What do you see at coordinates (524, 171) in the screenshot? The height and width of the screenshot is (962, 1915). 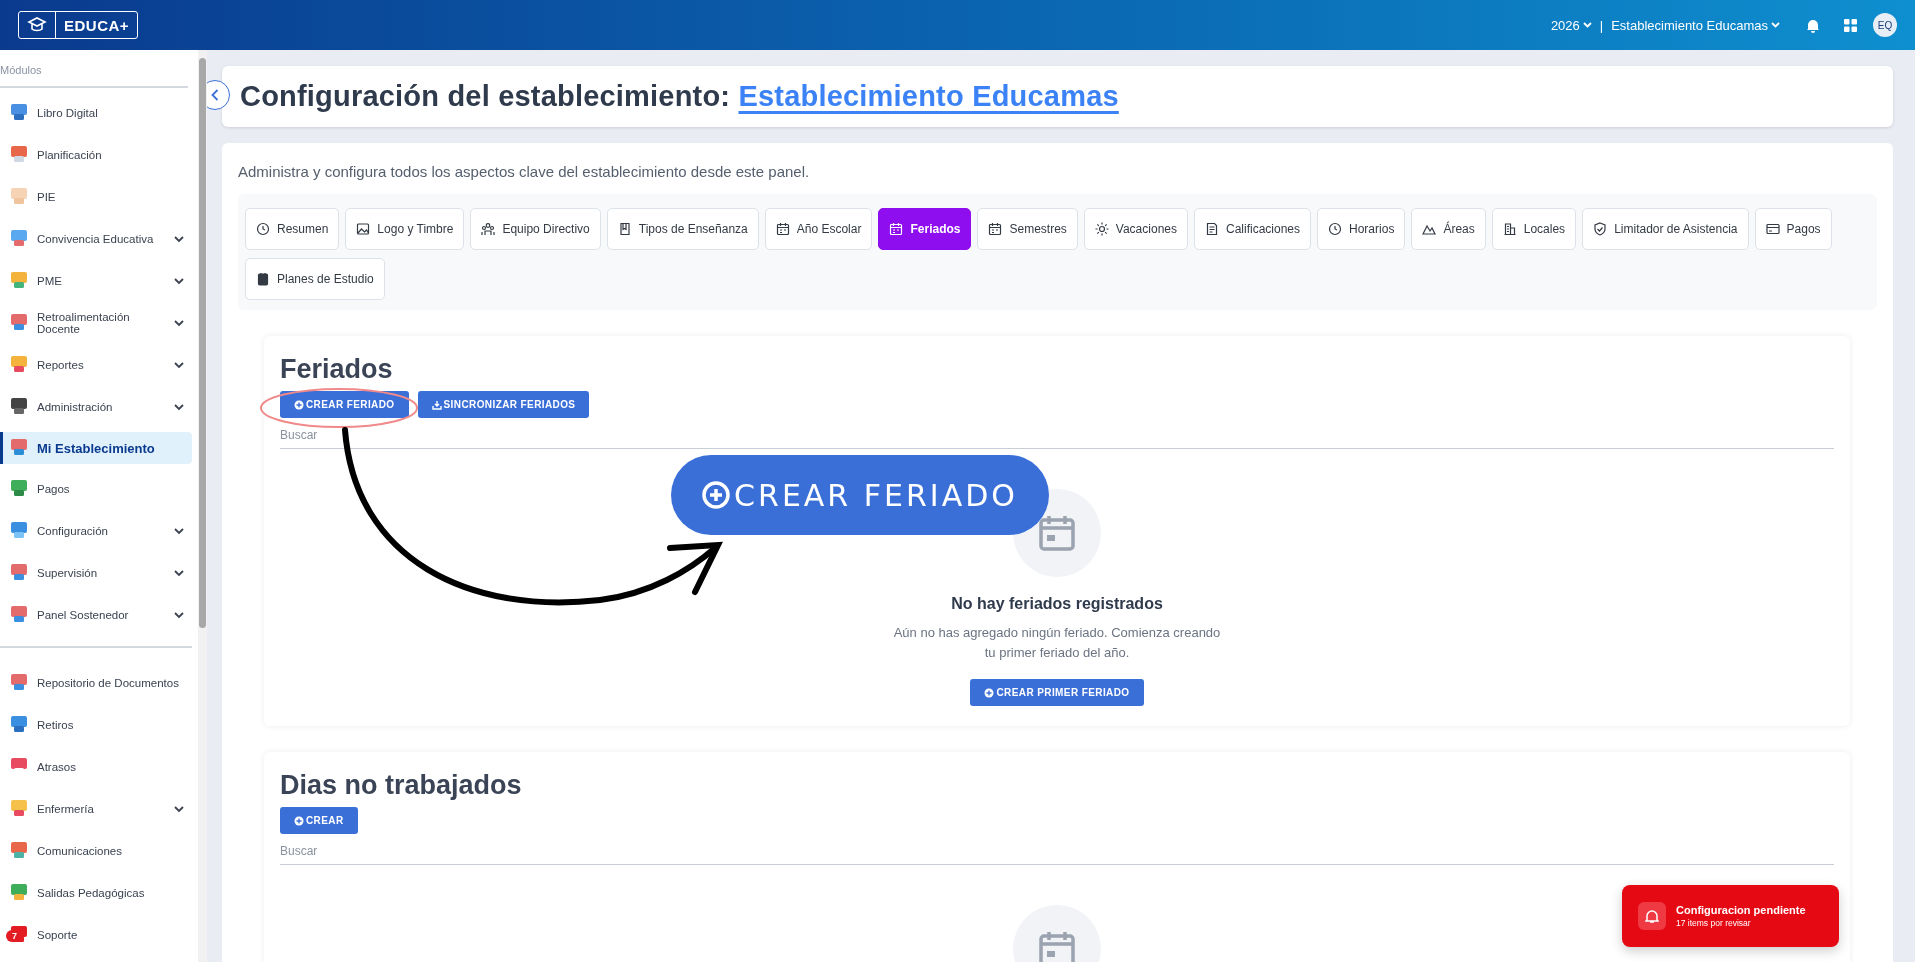 I see `page-description: Administra y configura todos los aspectos clave del establecimiento desde este panel.` at bounding box center [524, 171].